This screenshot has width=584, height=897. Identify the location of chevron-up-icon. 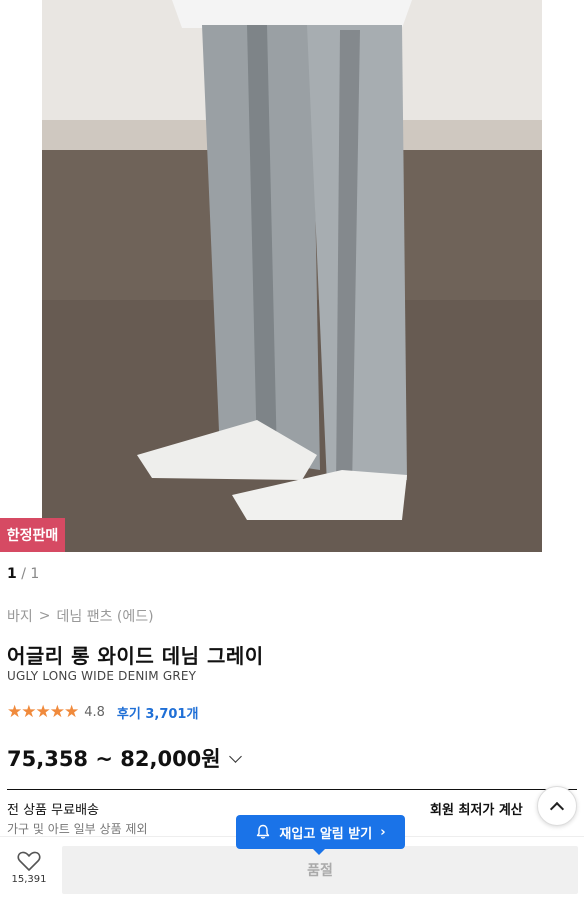
(557, 808).